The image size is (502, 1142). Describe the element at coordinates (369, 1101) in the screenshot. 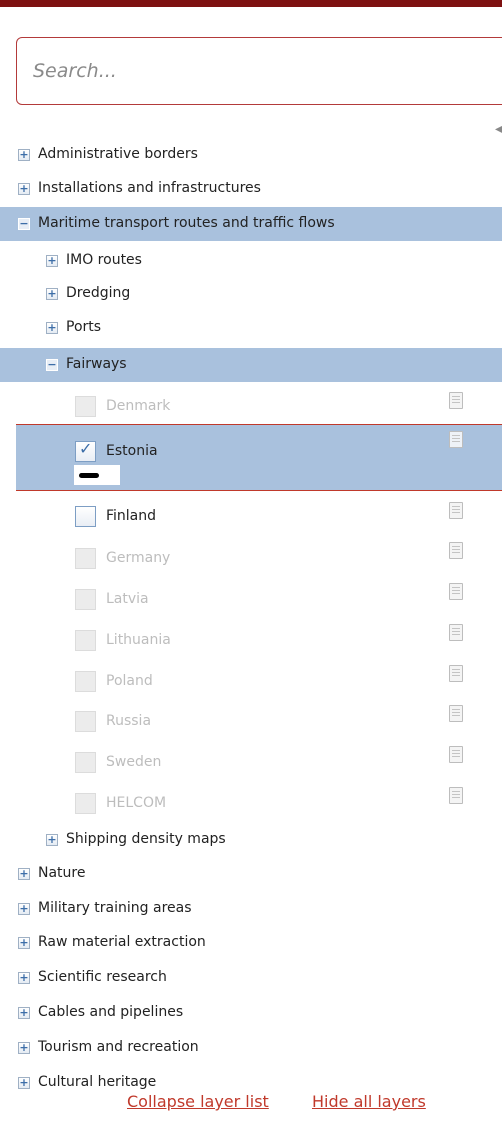

I see `hide-all-layers-link: Hide all layers` at that location.